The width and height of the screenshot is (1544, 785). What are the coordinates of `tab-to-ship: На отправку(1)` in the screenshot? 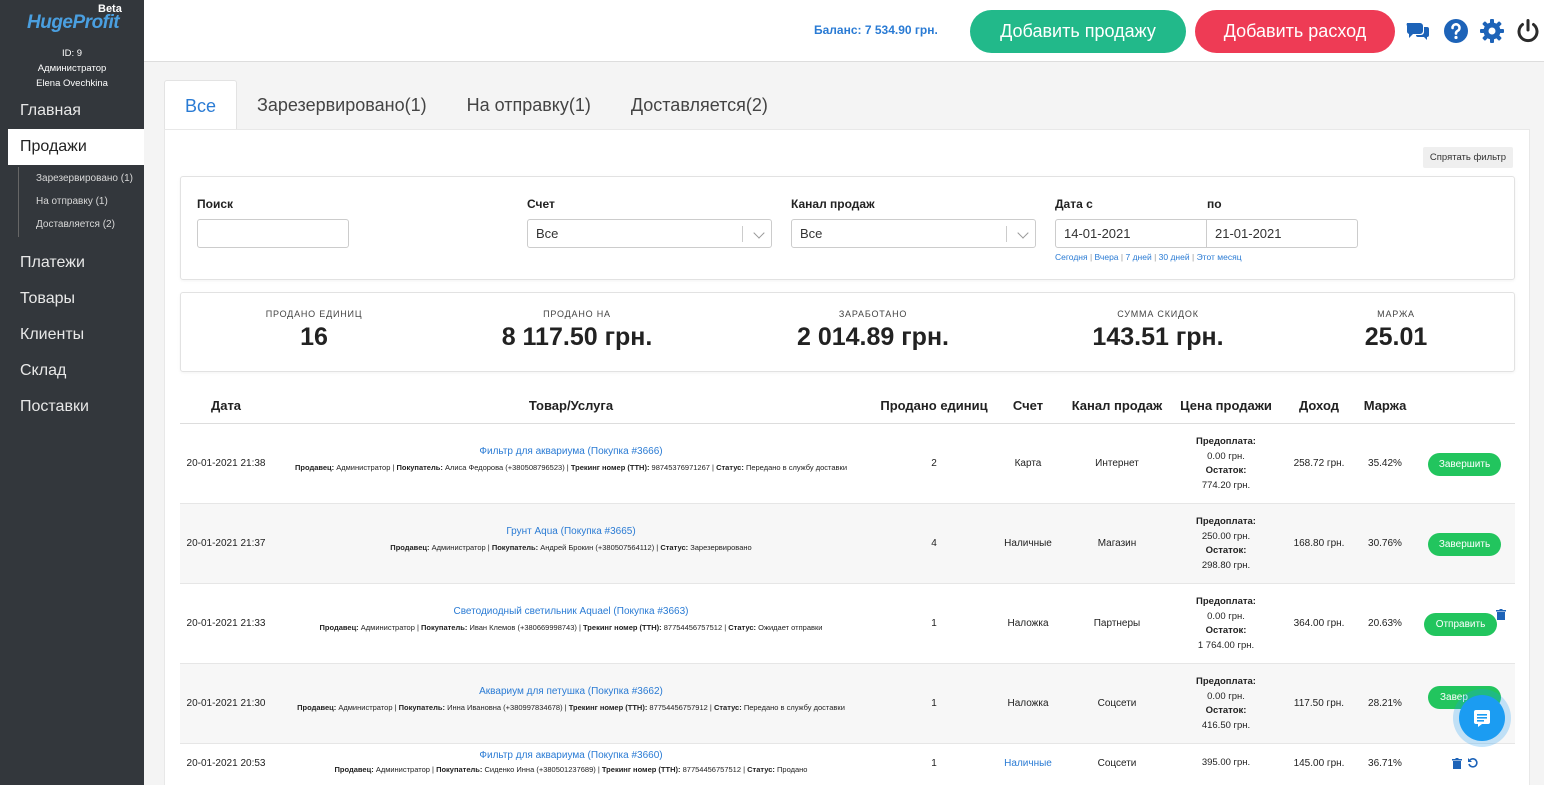 It's located at (529, 105).